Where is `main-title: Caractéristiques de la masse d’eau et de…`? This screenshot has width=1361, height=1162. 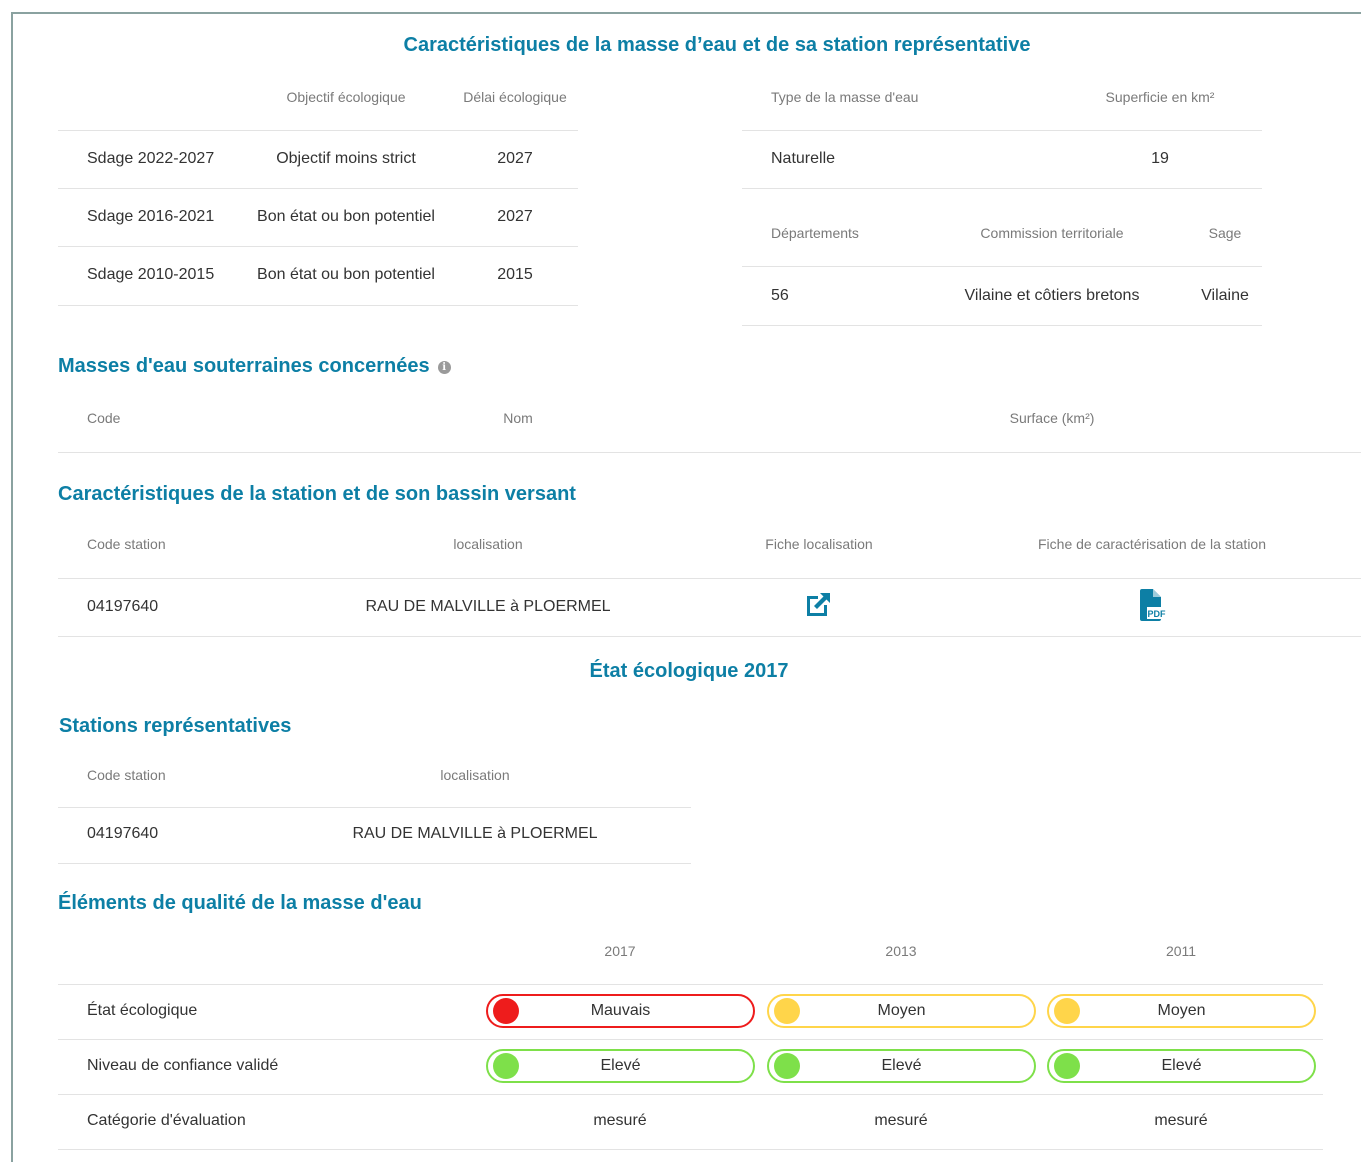
main-title: Caractéristiques de la masse d’eau et de… is located at coordinates (717, 45).